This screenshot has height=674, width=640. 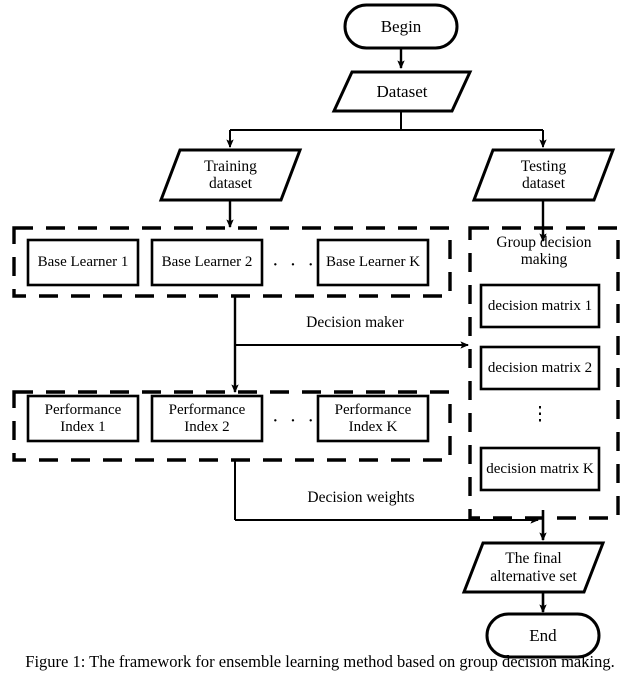 I want to click on decision-matrix-ellipsis: ⋮, so click(x=540, y=414).